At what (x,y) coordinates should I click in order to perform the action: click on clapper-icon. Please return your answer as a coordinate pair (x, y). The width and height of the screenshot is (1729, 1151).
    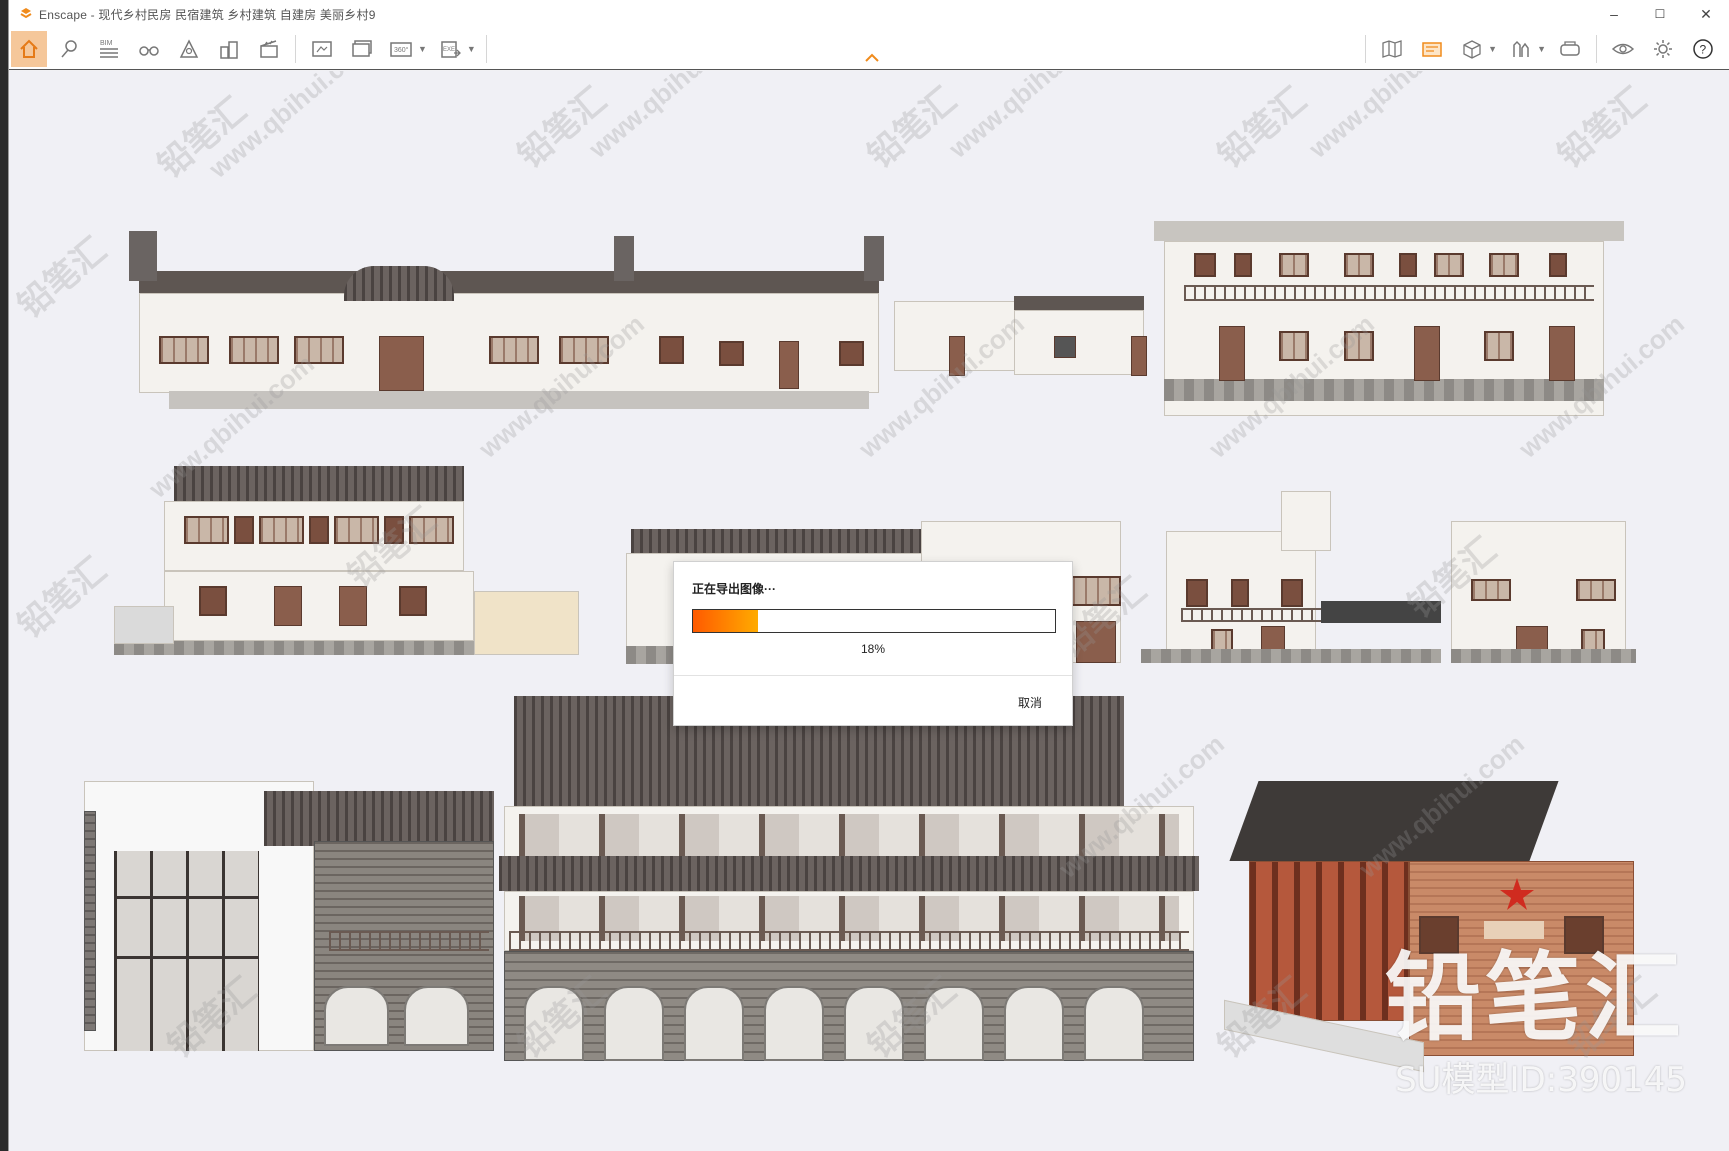
    Looking at the image, I should click on (269, 48).